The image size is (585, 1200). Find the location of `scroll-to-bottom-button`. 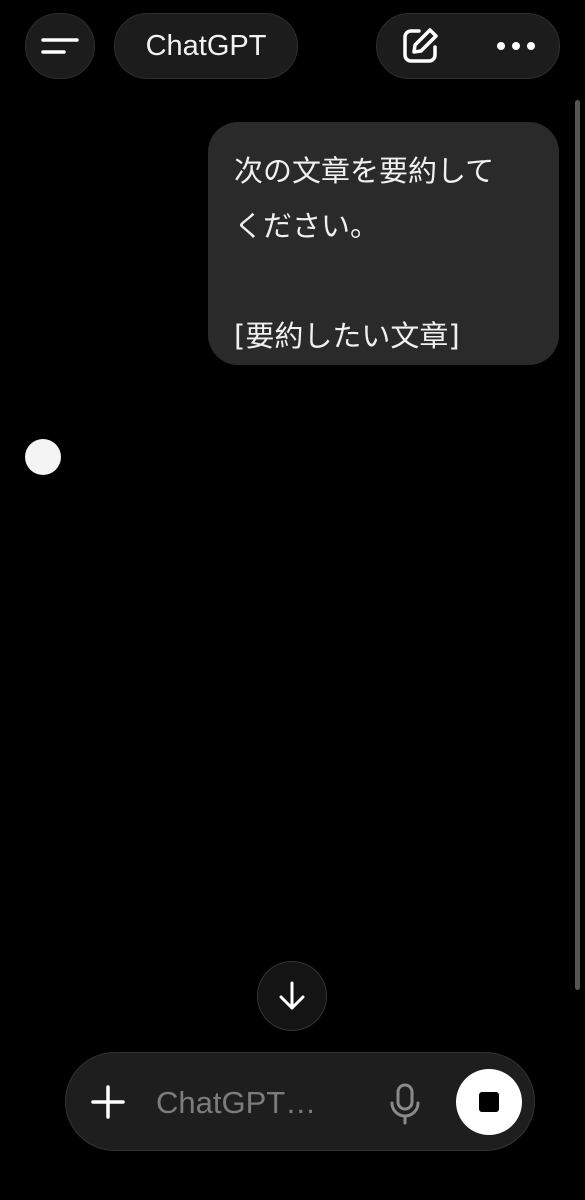

scroll-to-bottom-button is located at coordinates (292, 996).